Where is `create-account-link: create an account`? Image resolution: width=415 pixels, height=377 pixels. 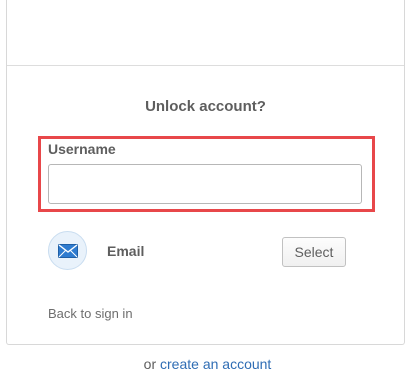
create-account-link: create an account is located at coordinates (215, 364).